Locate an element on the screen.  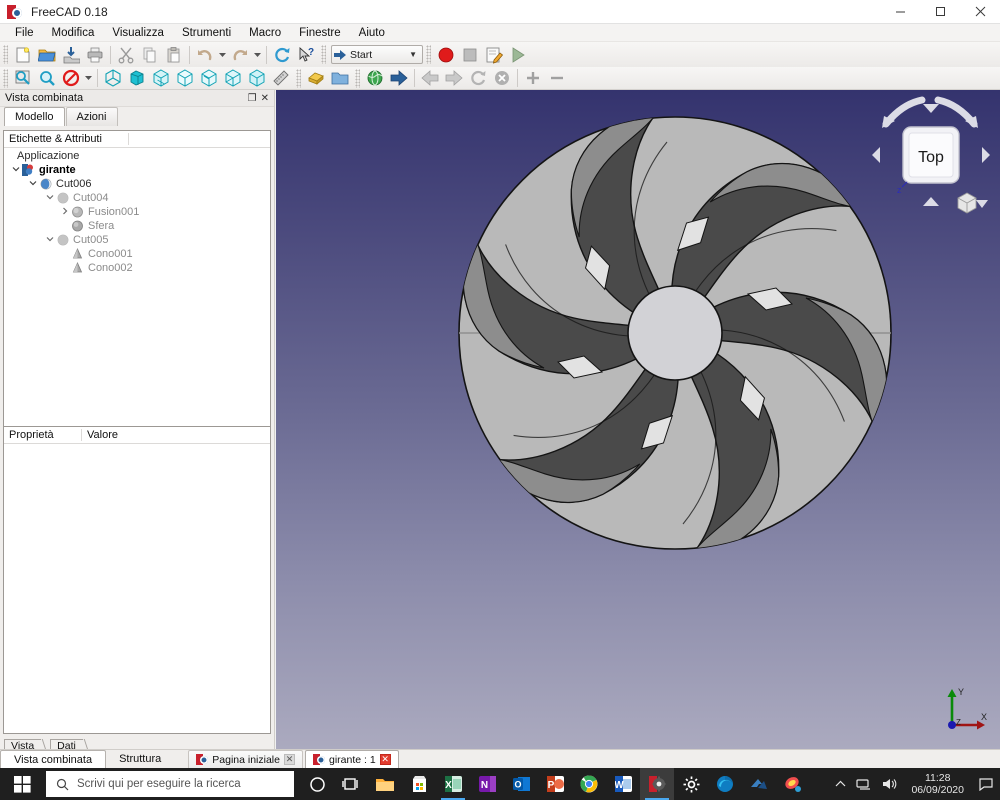
cortana-icon is located at coordinates (317, 784).